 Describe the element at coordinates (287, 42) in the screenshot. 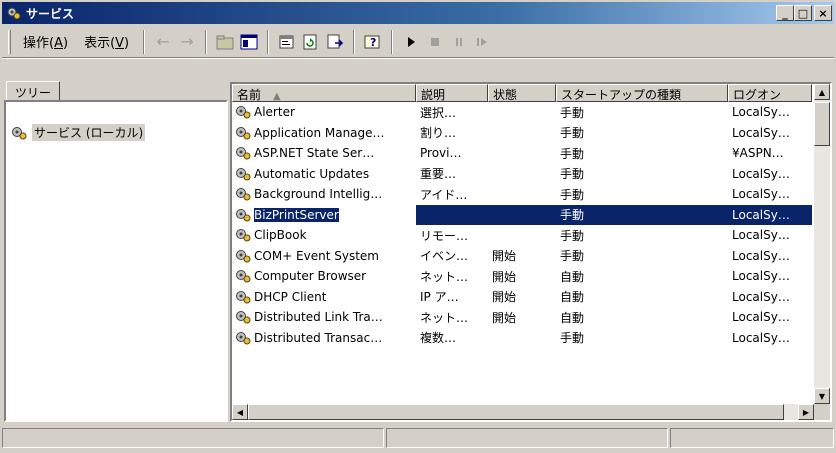

I see `properties-icon` at that location.